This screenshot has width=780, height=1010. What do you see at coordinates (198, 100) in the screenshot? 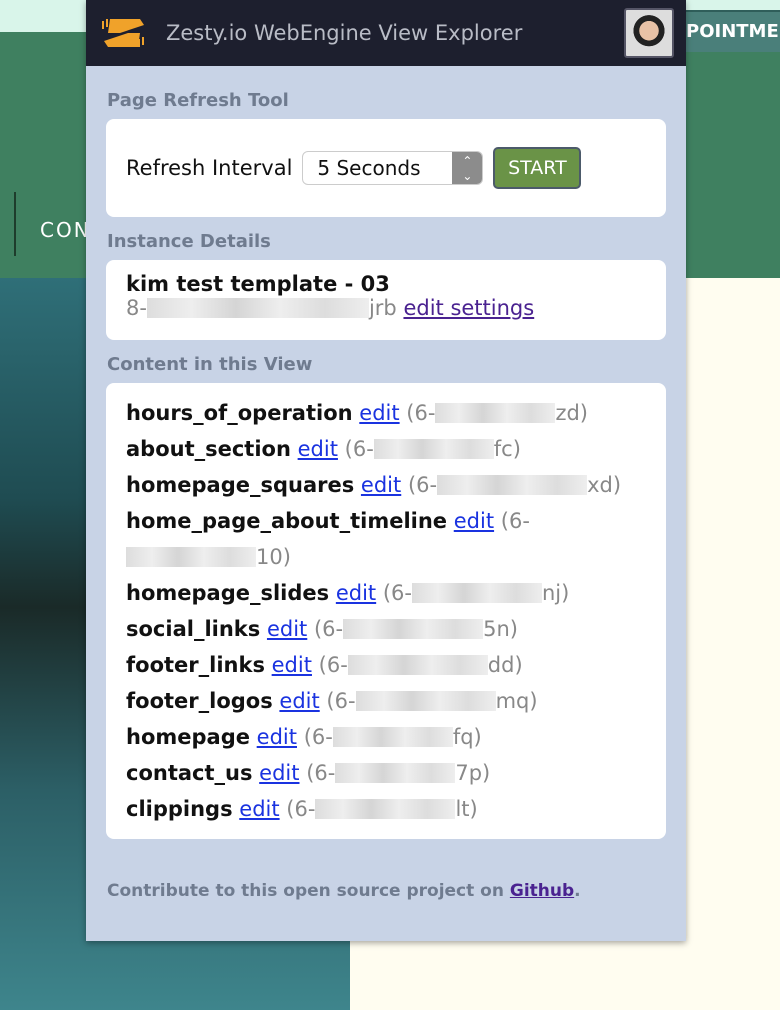
I see `section-heading-refresh: Page Refresh Tool` at bounding box center [198, 100].